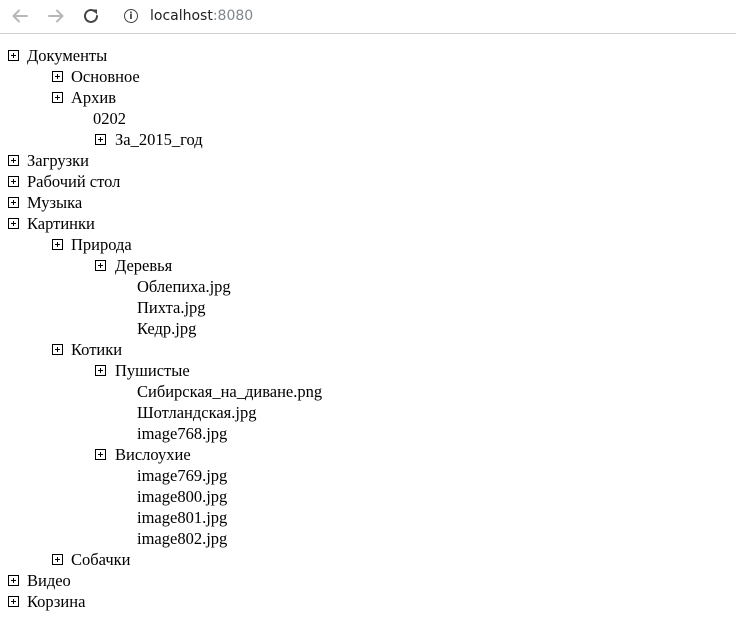 This screenshot has width=736, height=628. What do you see at coordinates (100, 559) in the screenshot?
I see `tree-node-label: Собачки` at bounding box center [100, 559].